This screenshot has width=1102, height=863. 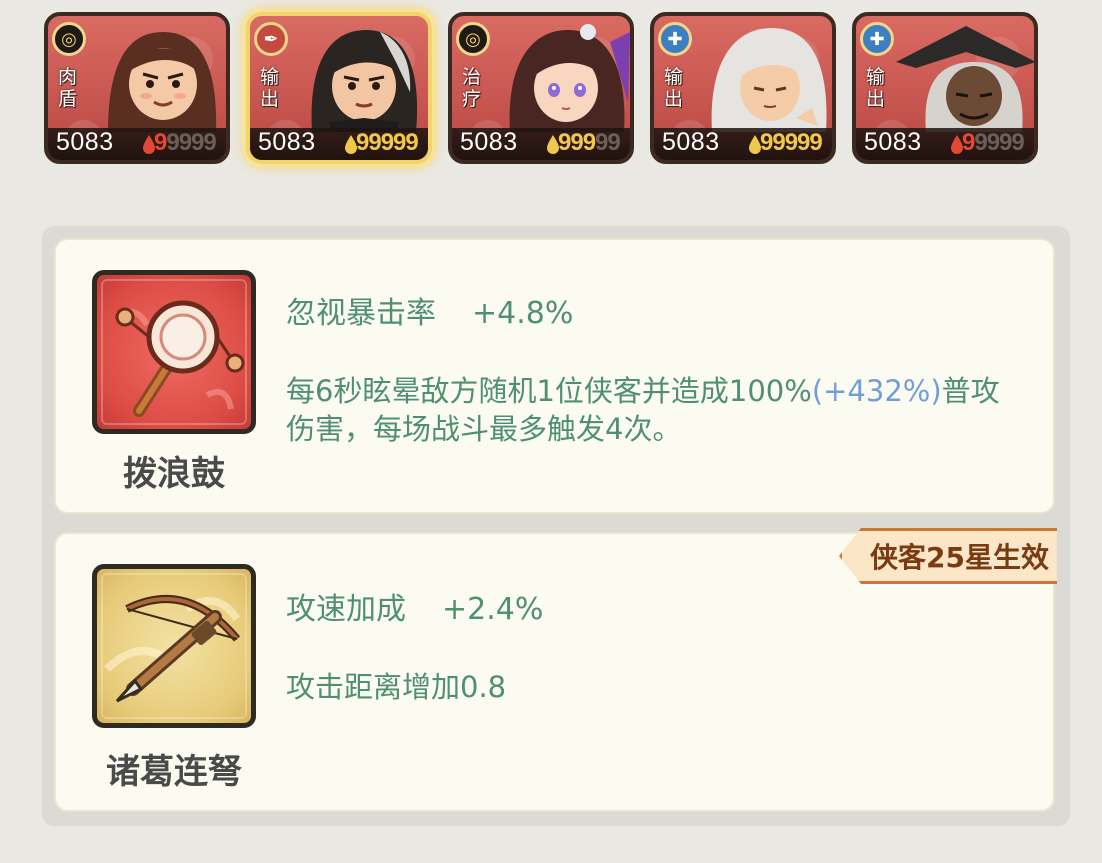 What do you see at coordinates (396, 687) in the screenshot?
I see `desc-main: 攻击距离增加0.8` at bounding box center [396, 687].